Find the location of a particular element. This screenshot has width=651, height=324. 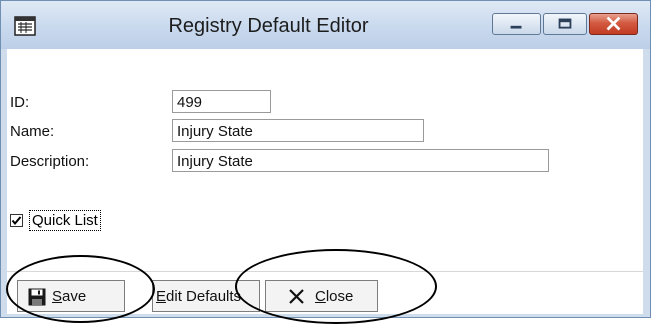

maximize-button is located at coordinates (565, 24).